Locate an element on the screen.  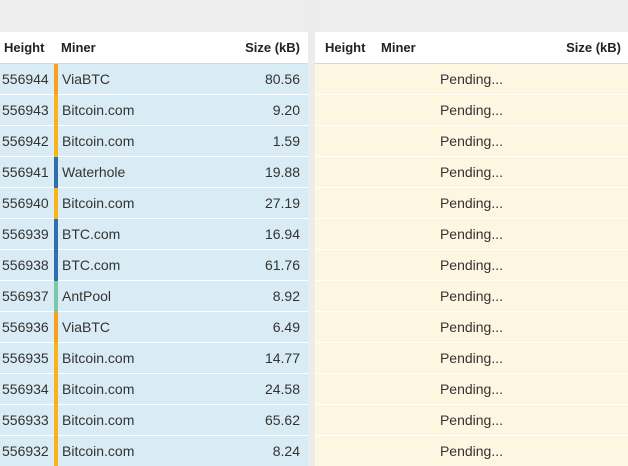
block-height: 556936 is located at coordinates (25, 327).